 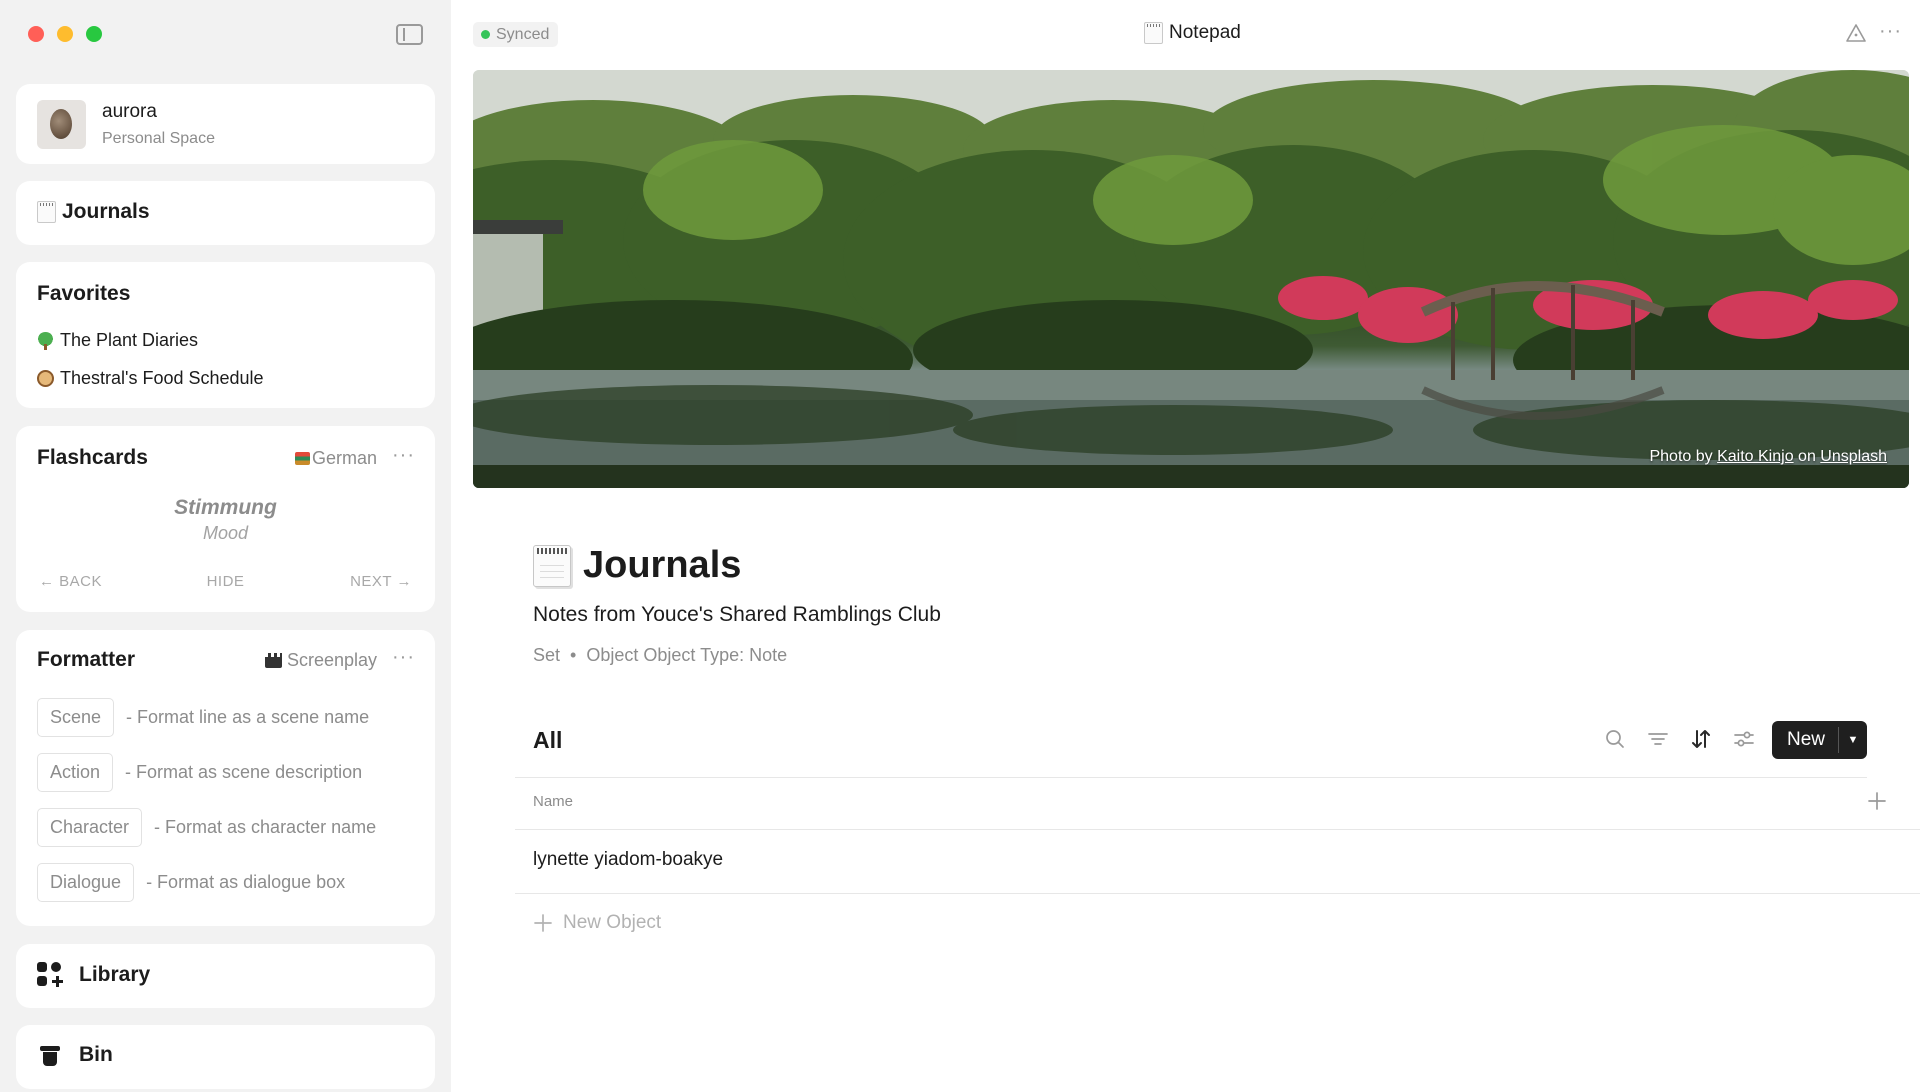 What do you see at coordinates (1615, 739) in the screenshot?
I see `search-icon` at bounding box center [1615, 739].